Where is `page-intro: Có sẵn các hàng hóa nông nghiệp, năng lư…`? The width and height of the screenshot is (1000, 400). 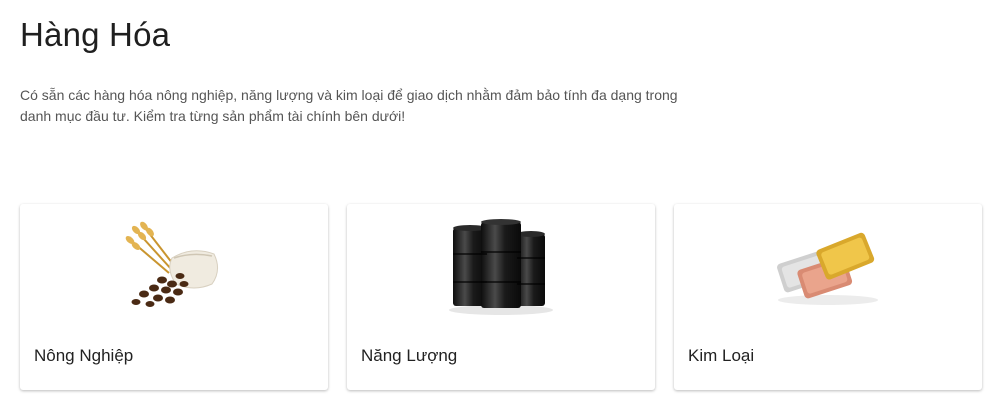 page-intro: Có sẵn các hàng hóa nông nghiệp, năng lư… is located at coordinates (349, 105).